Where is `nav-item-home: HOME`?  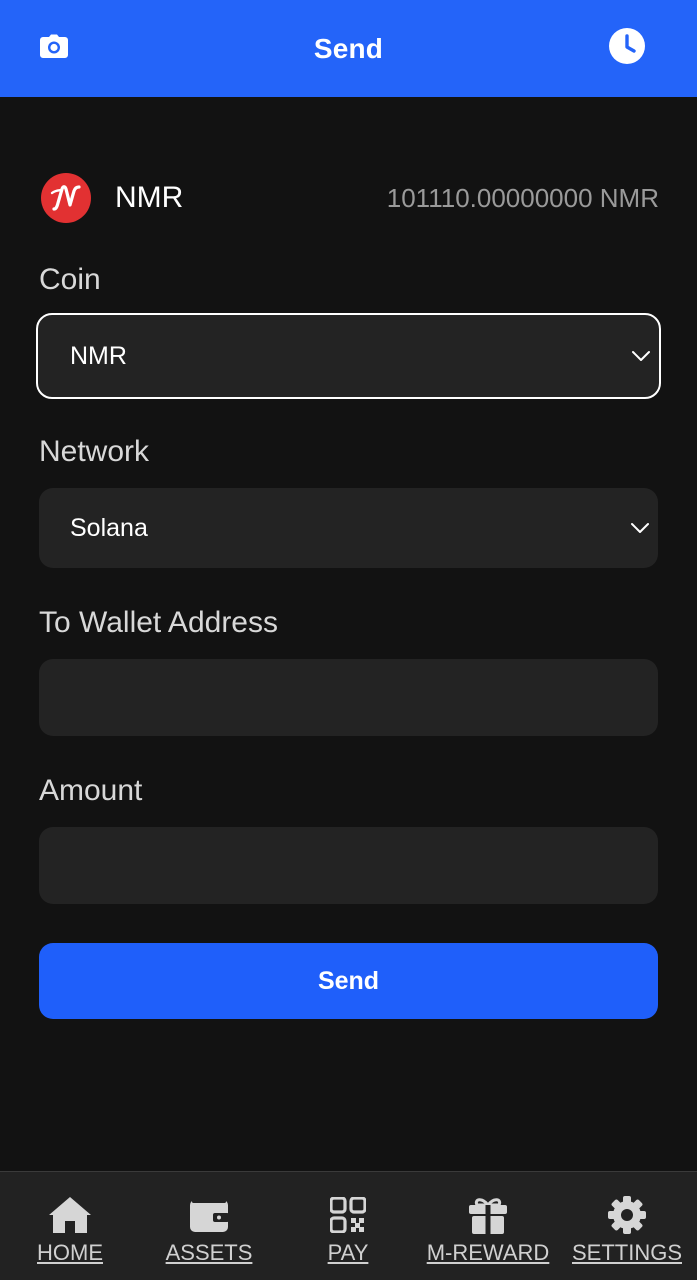
nav-item-home: HOME is located at coordinates (70, 1226).